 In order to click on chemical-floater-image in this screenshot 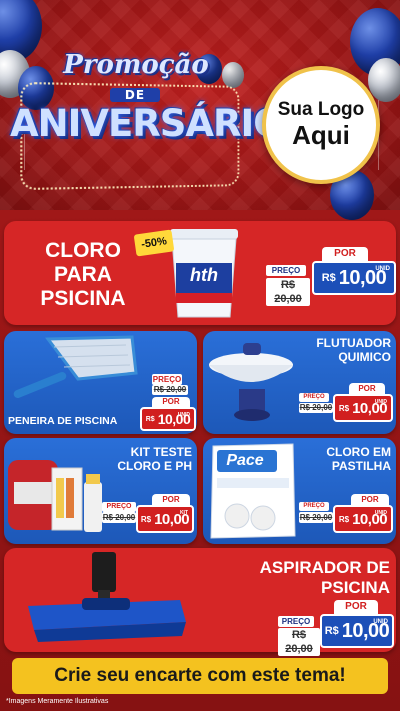, I will do `click(251, 382)`.